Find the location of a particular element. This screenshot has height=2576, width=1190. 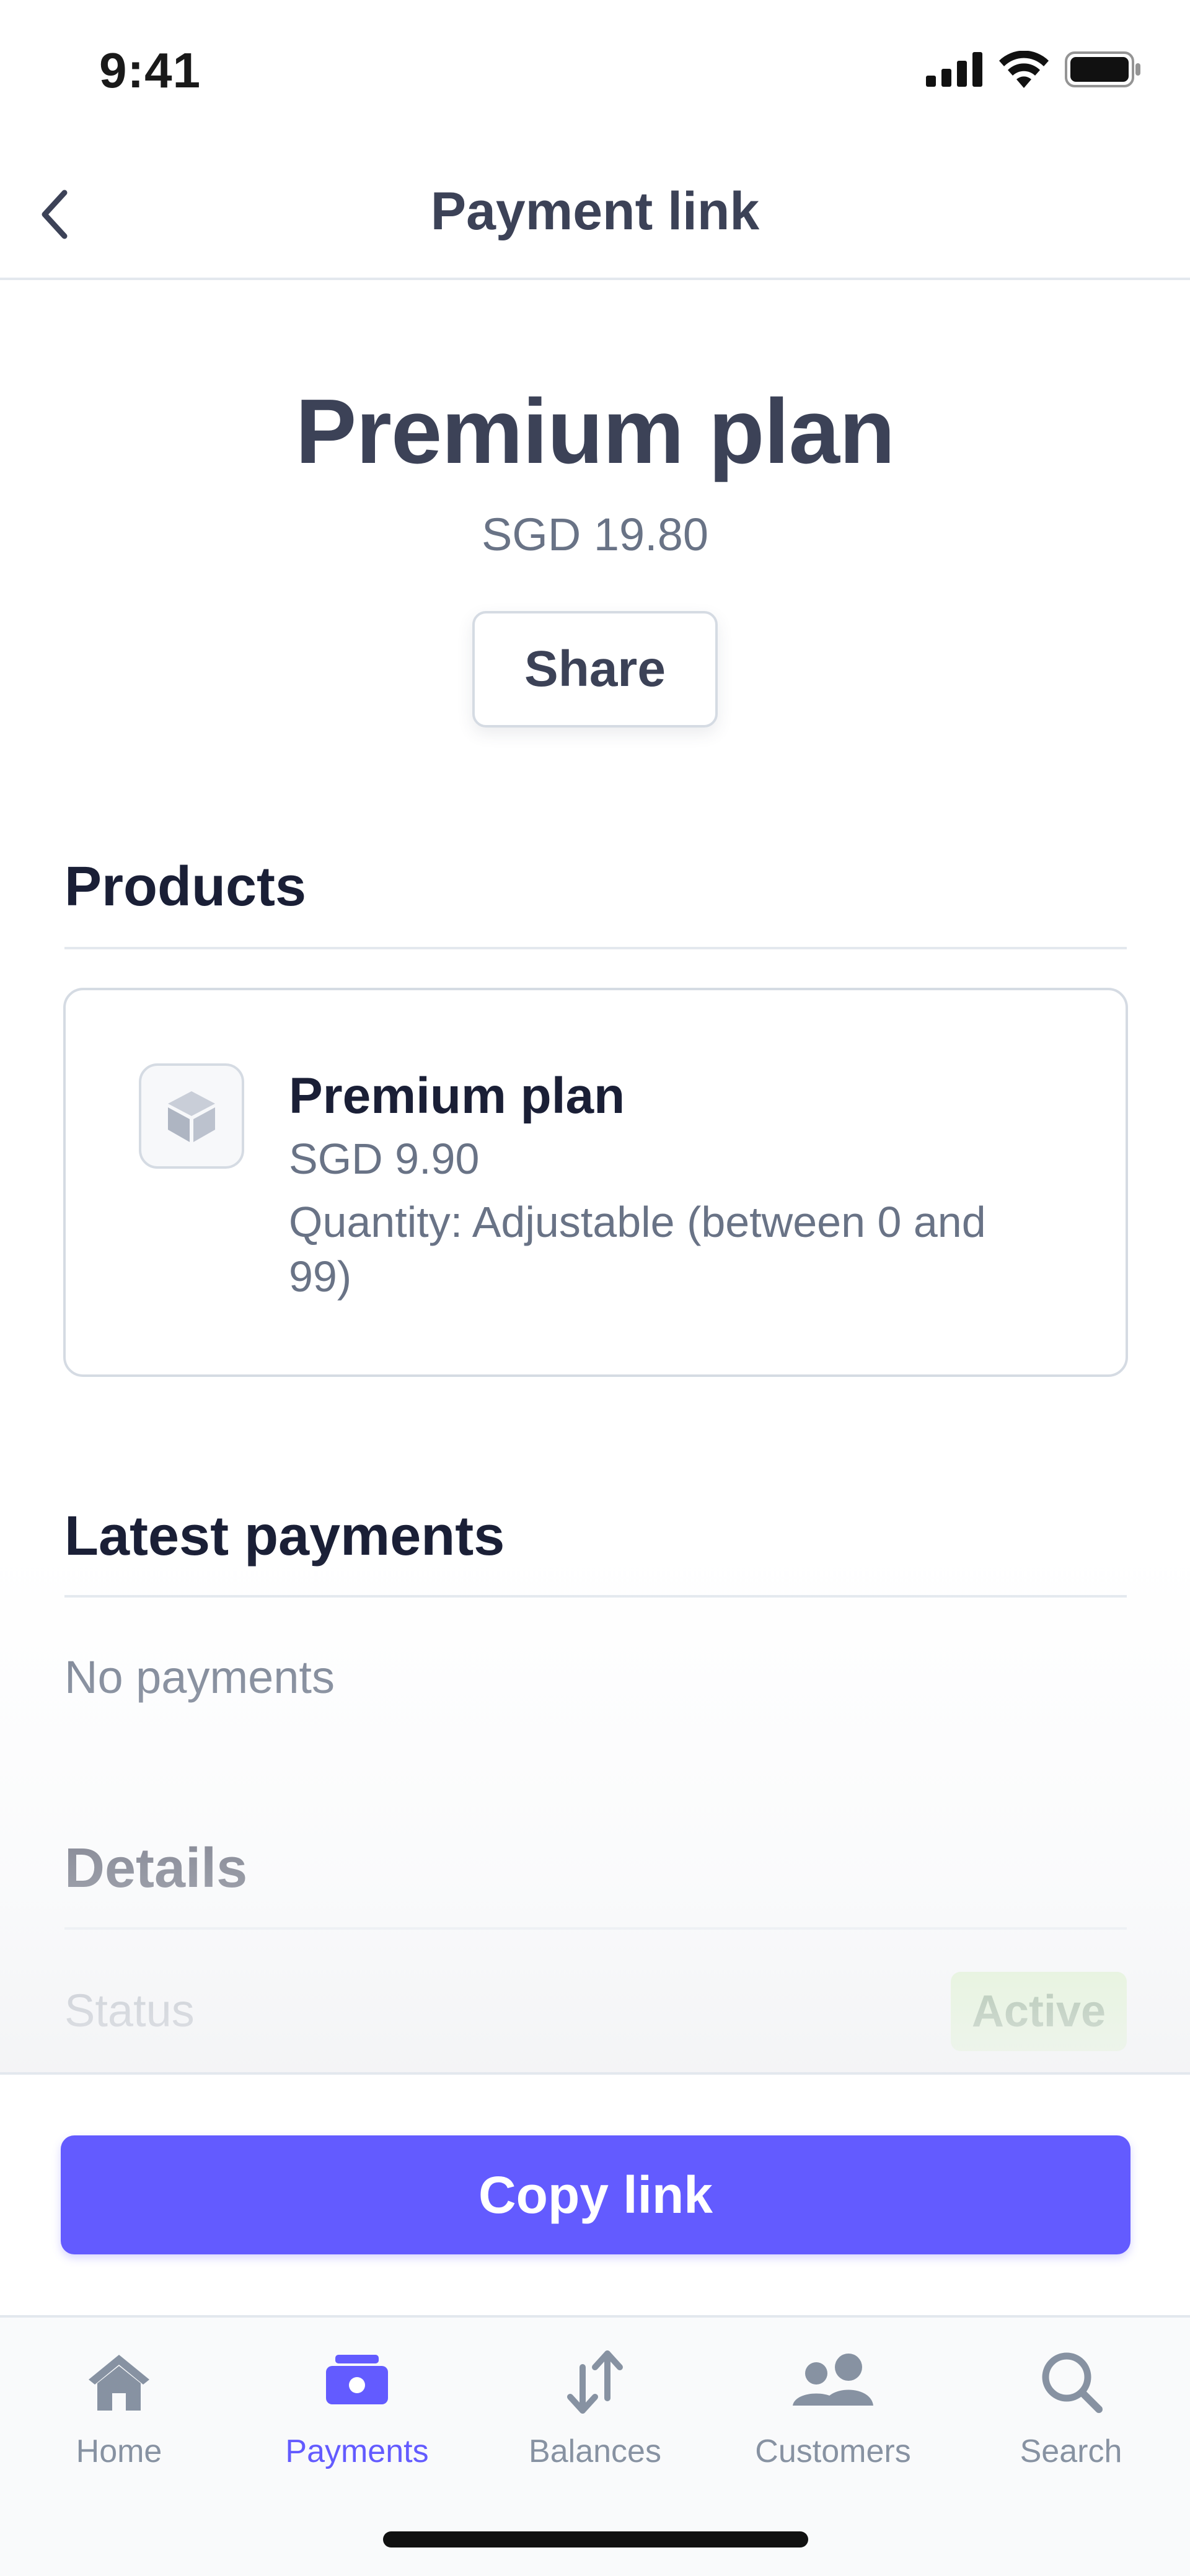

payment-link-title: Premium plan is located at coordinates (595, 432).